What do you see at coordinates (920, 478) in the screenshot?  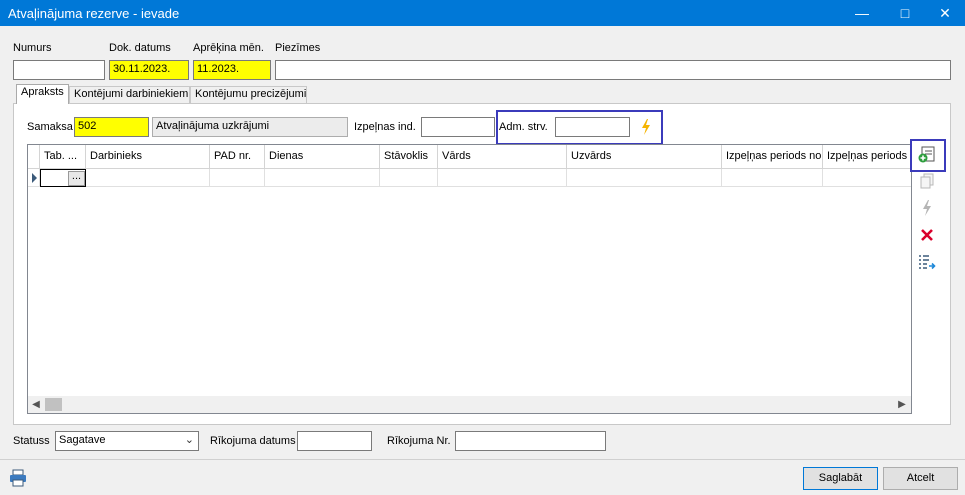 I see `cancel-button: Atcelt` at bounding box center [920, 478].